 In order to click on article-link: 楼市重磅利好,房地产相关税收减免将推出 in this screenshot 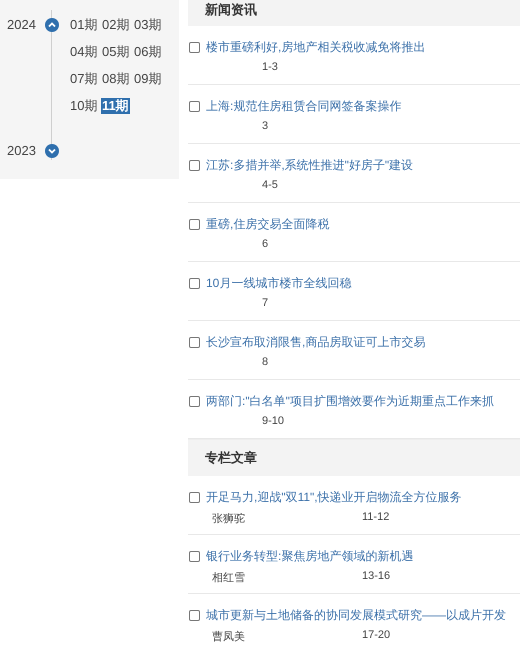, I will do `click(316, 47)`.